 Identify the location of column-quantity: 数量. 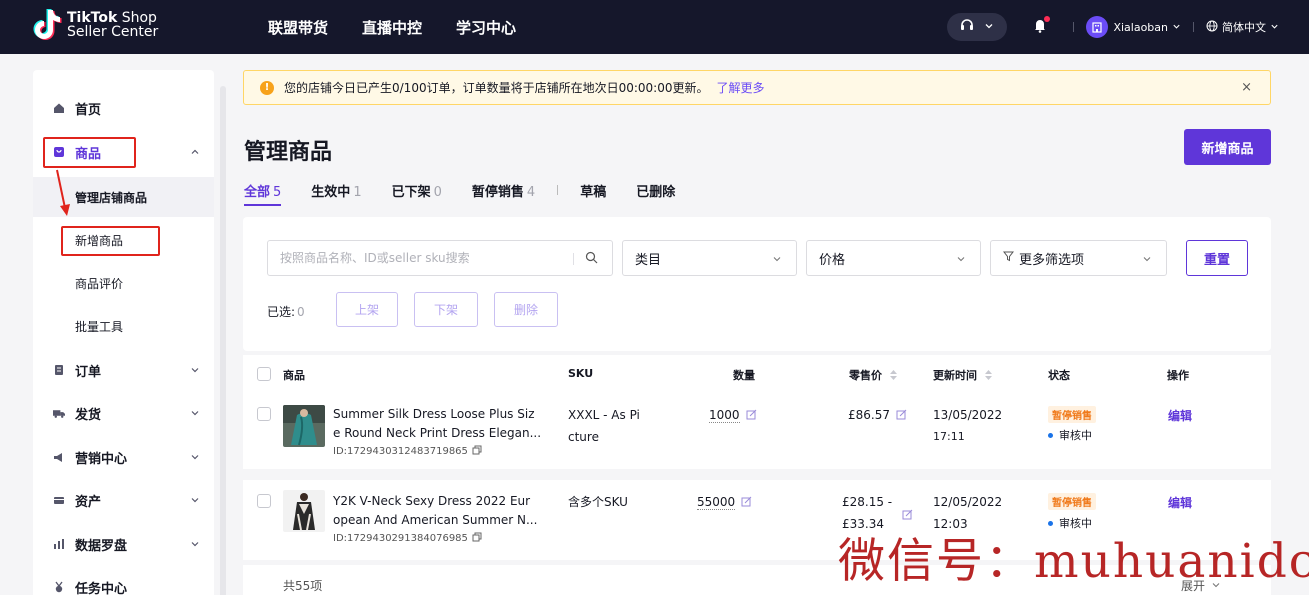
(744, 375).